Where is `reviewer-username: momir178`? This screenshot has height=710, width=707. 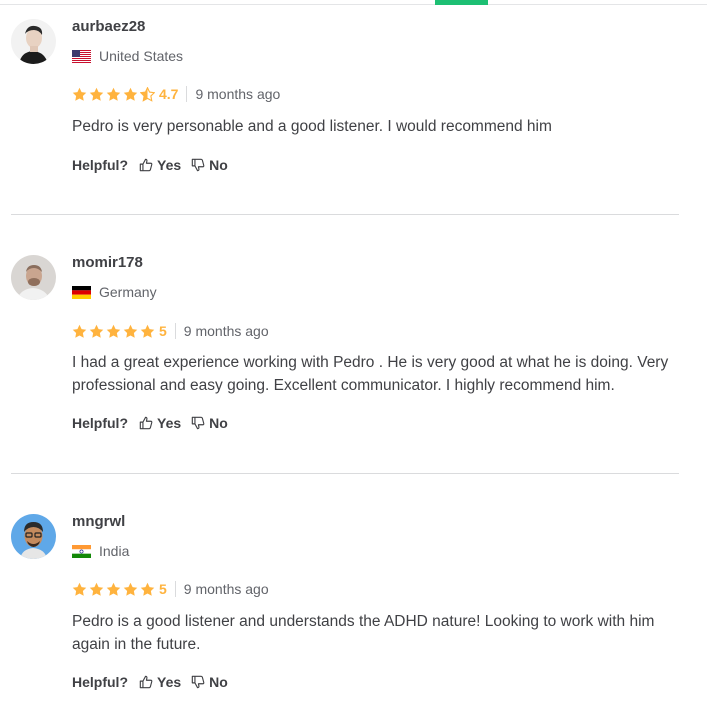
reviewer-username: momir178 is located at coordinates (107, 262).